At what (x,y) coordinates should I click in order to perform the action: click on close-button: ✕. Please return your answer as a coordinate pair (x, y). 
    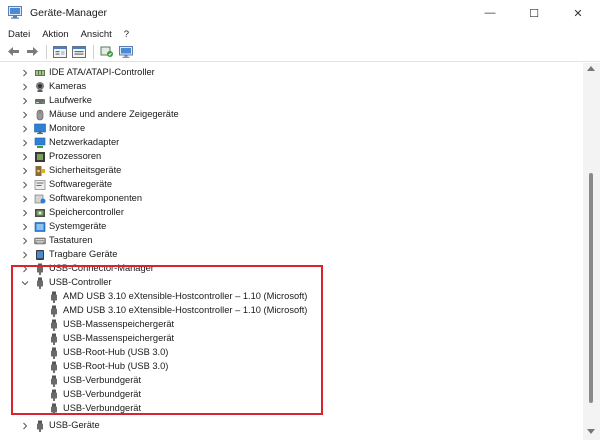
    Looking at the image, I should click on (578, 13).